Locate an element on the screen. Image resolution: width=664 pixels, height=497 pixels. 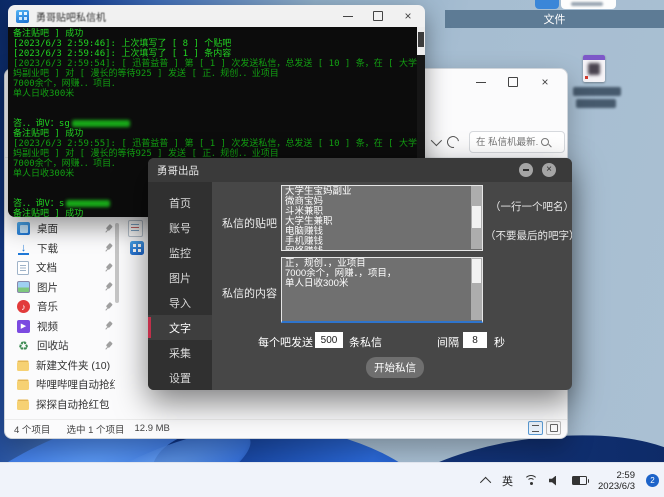
terminal-minimize-button is located at coordinates (348, 16).